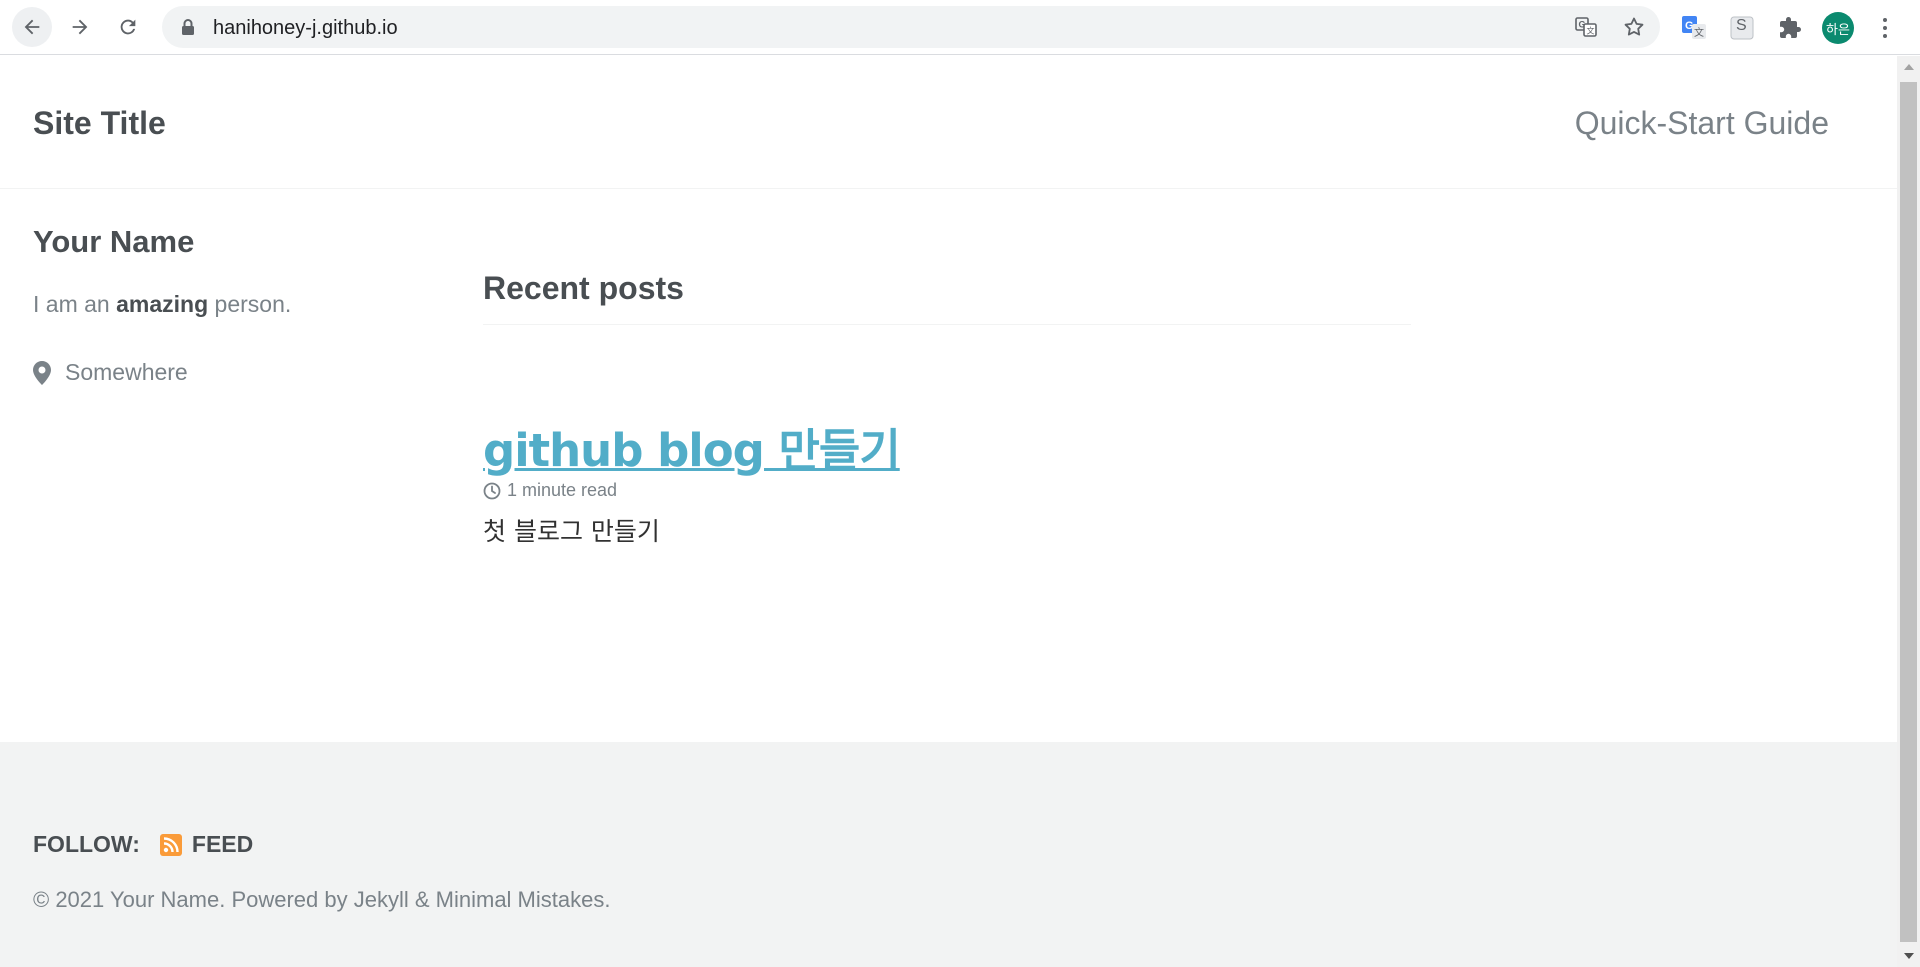 Image resolution: width=1920 pixels, height=967 pixels. Describe the element at coordinates (250, 304) in the screenshot. I see `author-bio-suffix: person.` at that location.